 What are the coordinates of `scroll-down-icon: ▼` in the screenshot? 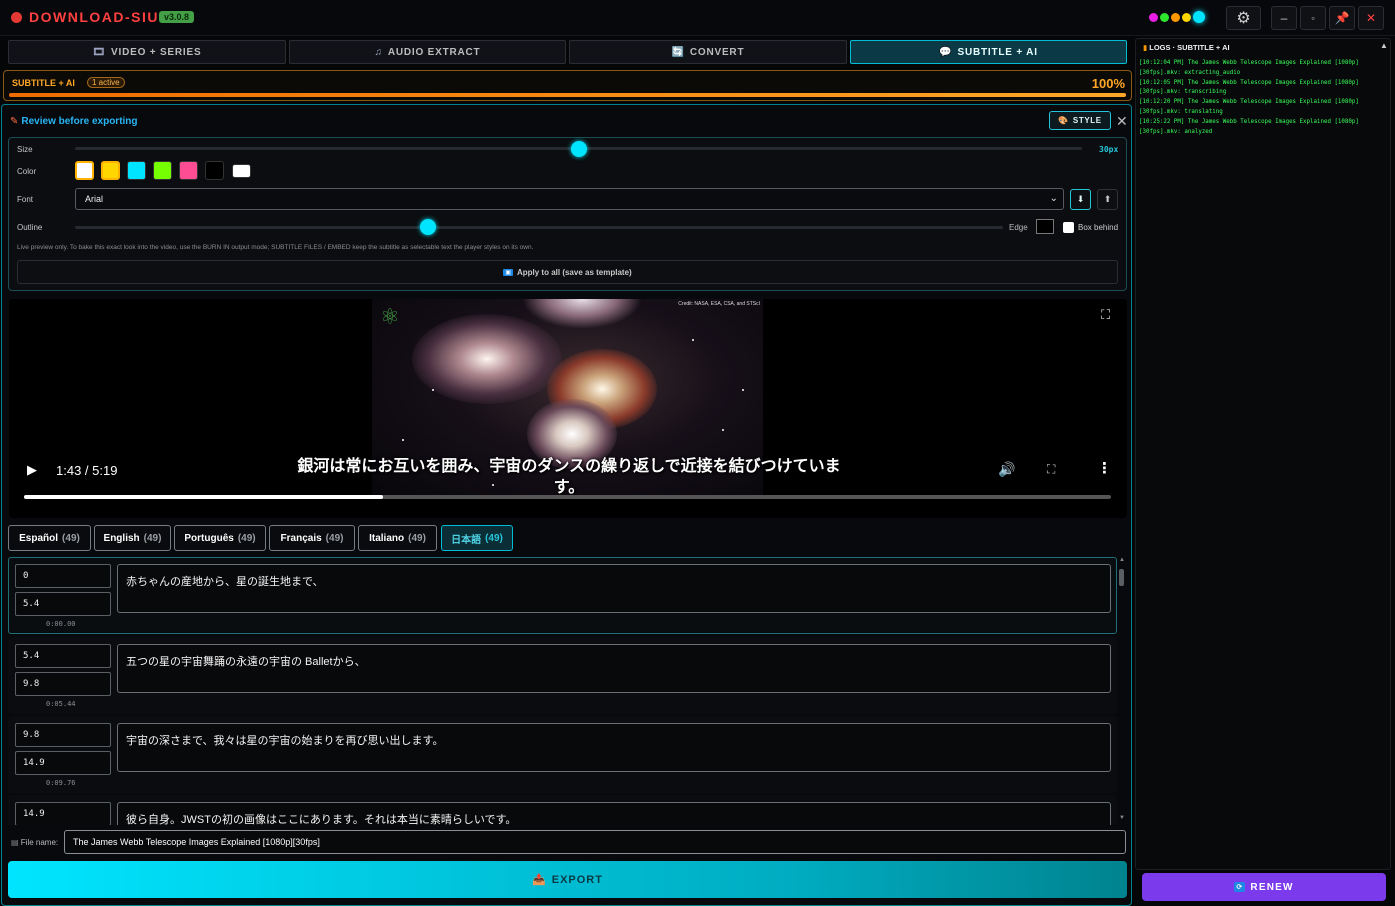 It's located at (1122, 818).